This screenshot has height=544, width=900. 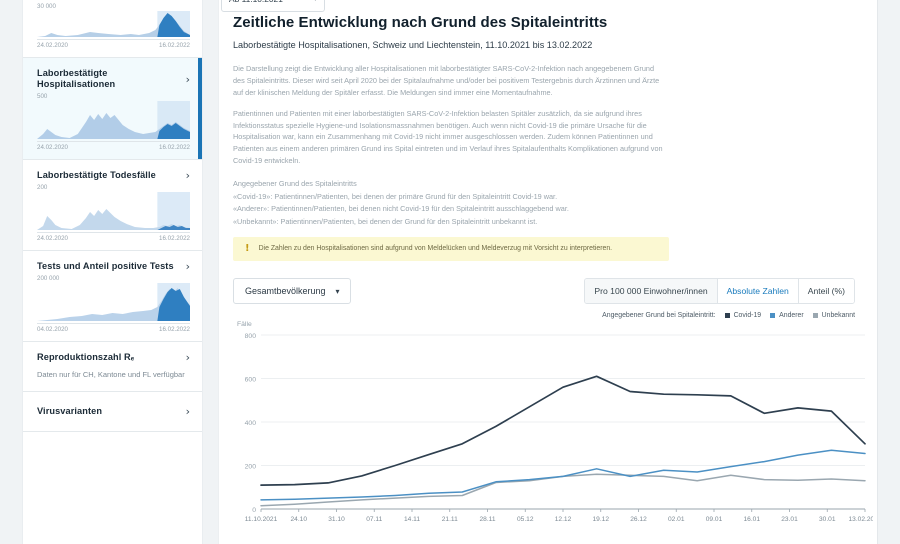 I want to click on svg-text: 07.11, so click(x=374, y=519).